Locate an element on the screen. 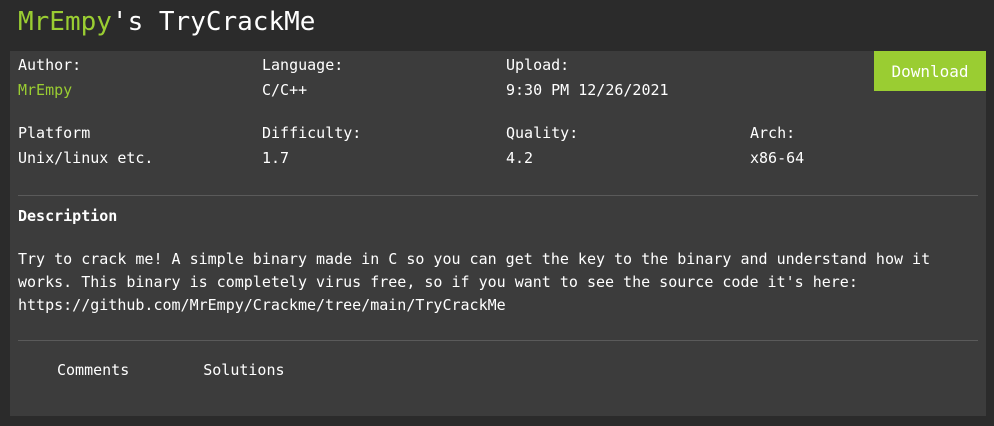  difficulty-label: Difficulty: is located at coordinates (312, 133).